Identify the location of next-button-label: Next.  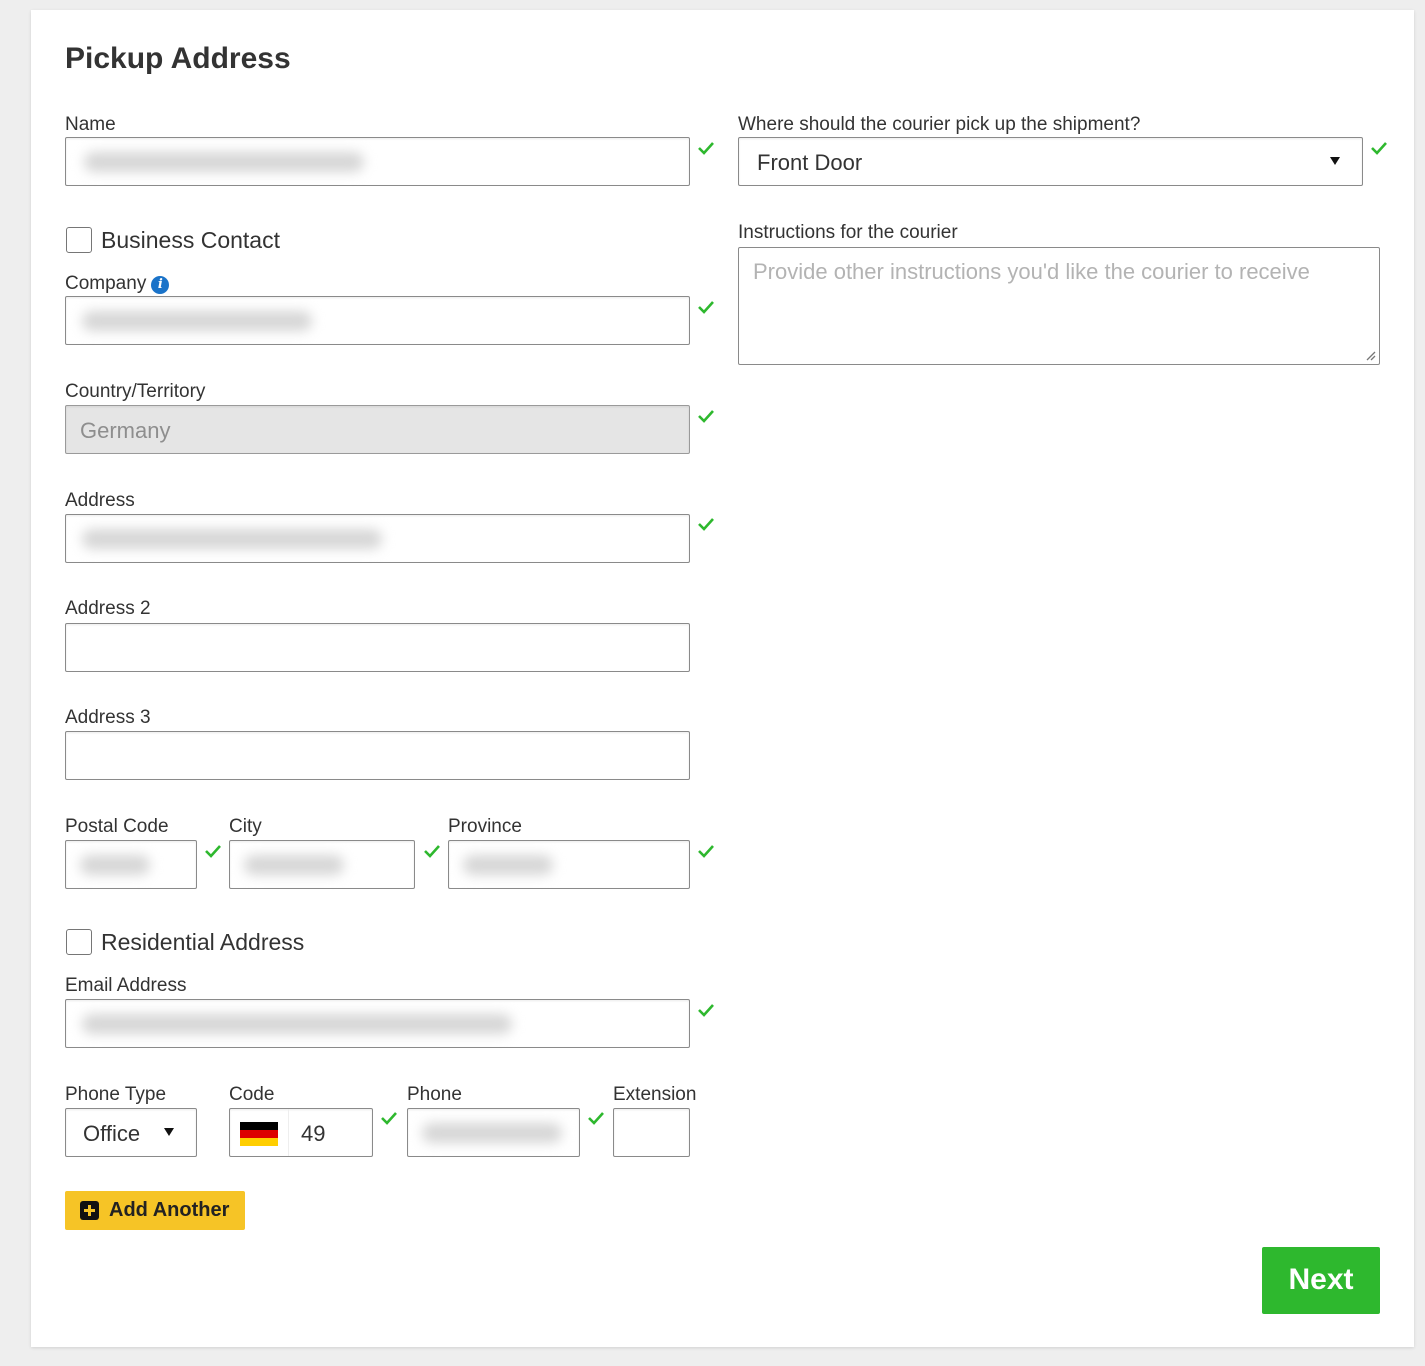
(1321, 1279).